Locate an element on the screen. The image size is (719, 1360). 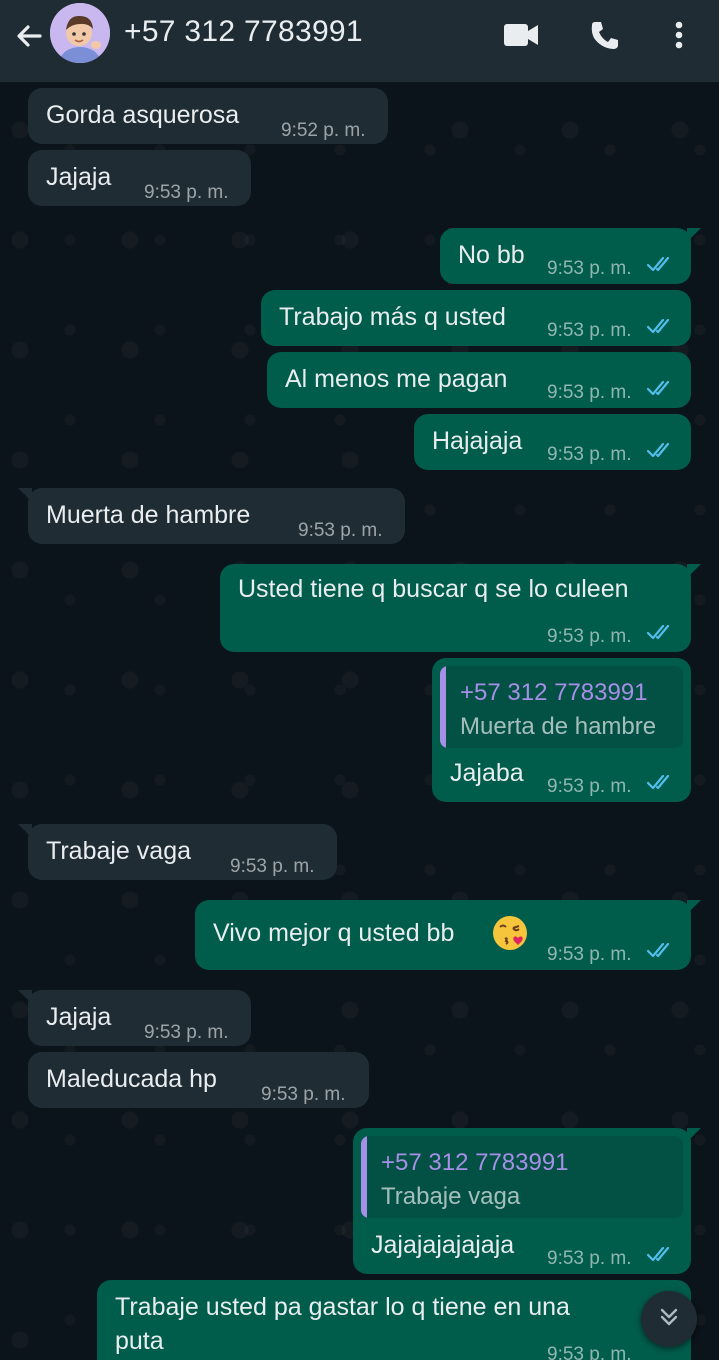
scroll-down-button is located at coordinates (669, 1319).